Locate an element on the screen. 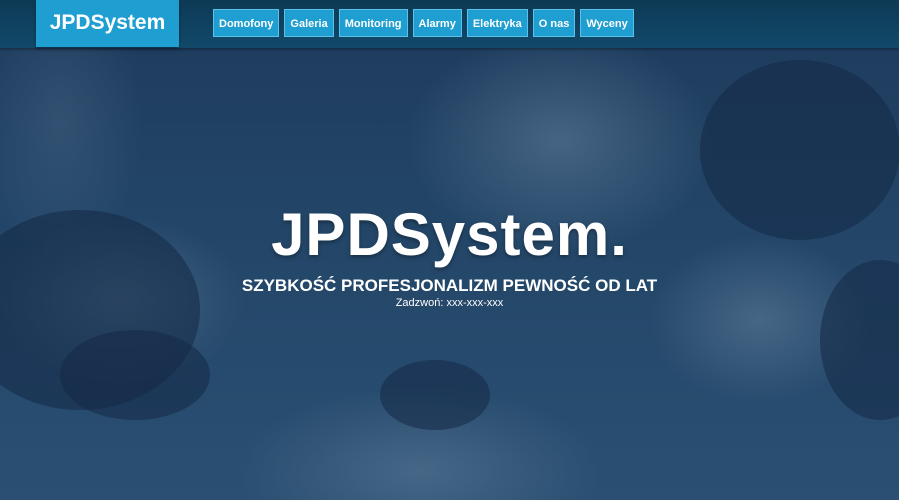  nav-item-elektryka: Elektryka is located at coordinates (497, 23).